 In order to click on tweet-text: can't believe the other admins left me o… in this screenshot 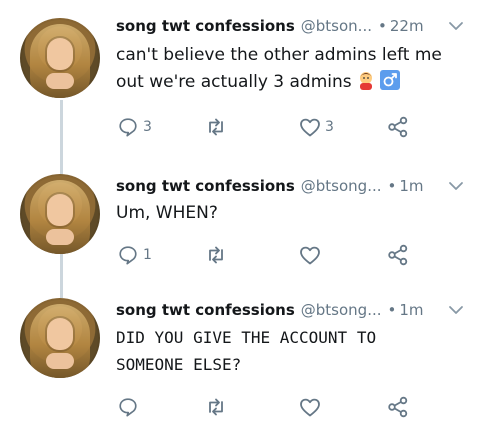, I will do `click(289, 69)`.